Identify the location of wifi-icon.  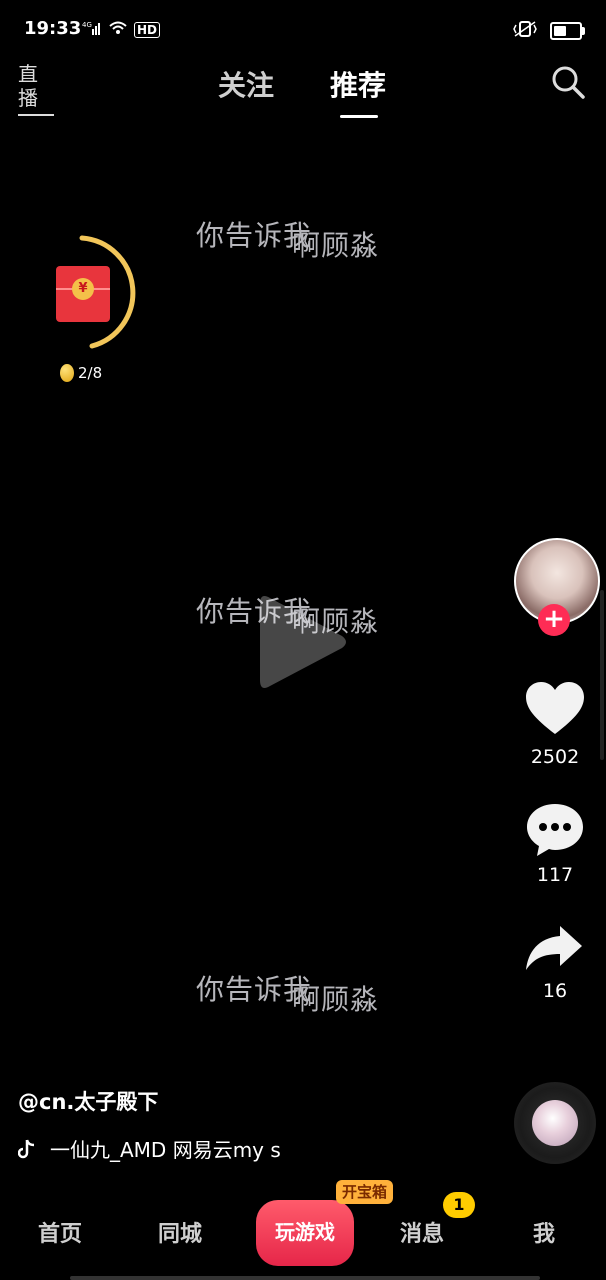
(118, 29).